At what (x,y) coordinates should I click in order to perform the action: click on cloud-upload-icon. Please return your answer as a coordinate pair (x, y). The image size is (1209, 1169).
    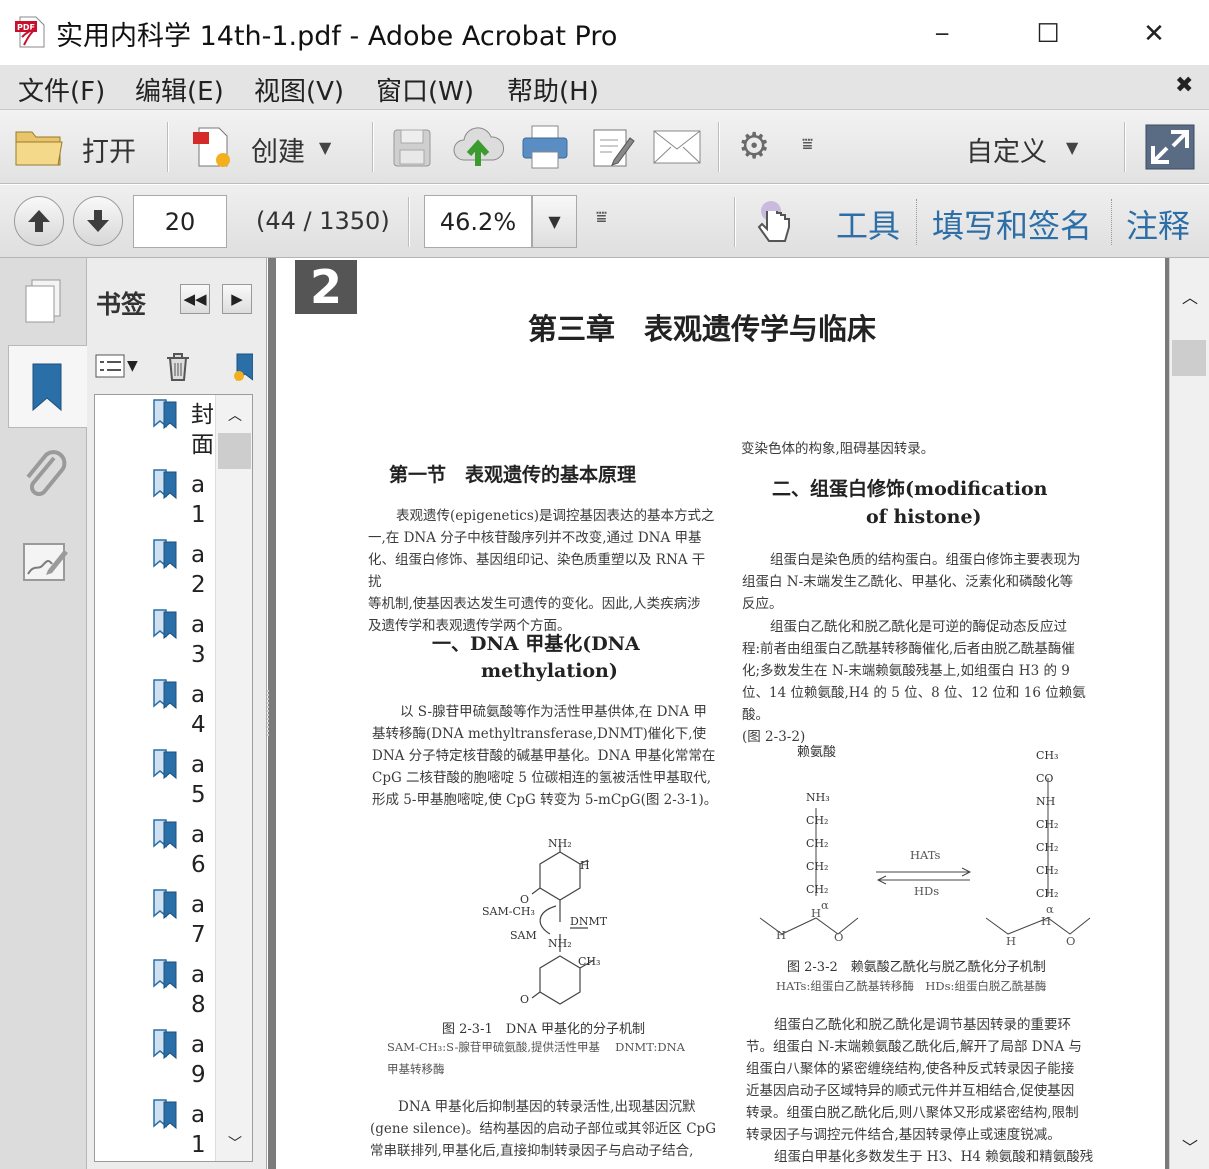
    Looking at the image, I should click on (478, 147).